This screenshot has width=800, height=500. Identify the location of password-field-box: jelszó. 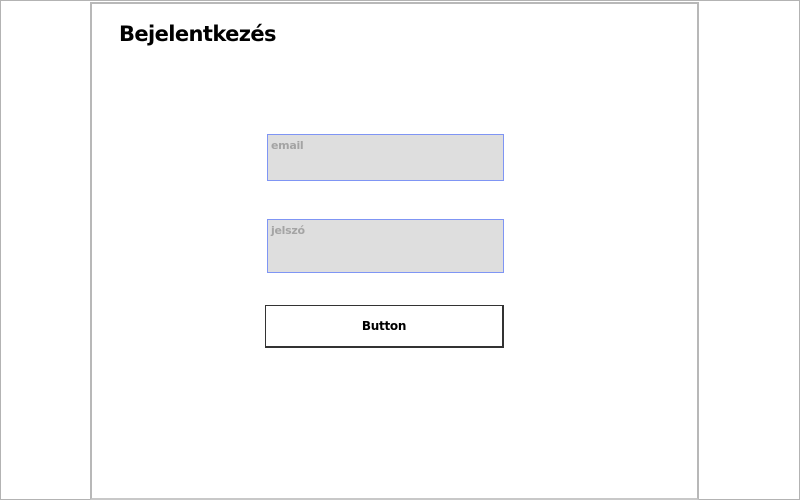
(385, 246).